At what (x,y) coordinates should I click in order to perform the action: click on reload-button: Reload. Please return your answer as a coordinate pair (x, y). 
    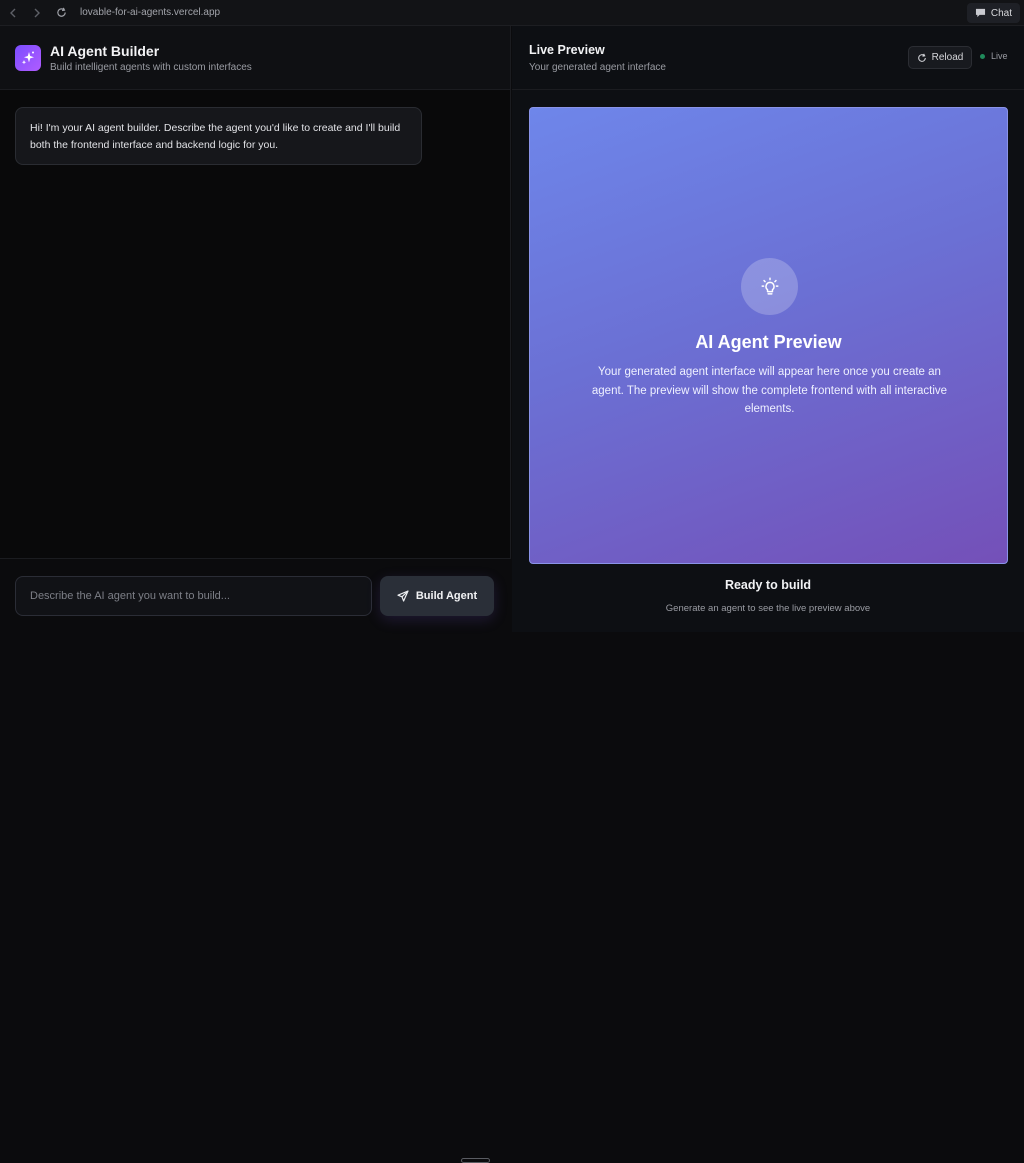
    Looking at the image, I should click on (940, 57).